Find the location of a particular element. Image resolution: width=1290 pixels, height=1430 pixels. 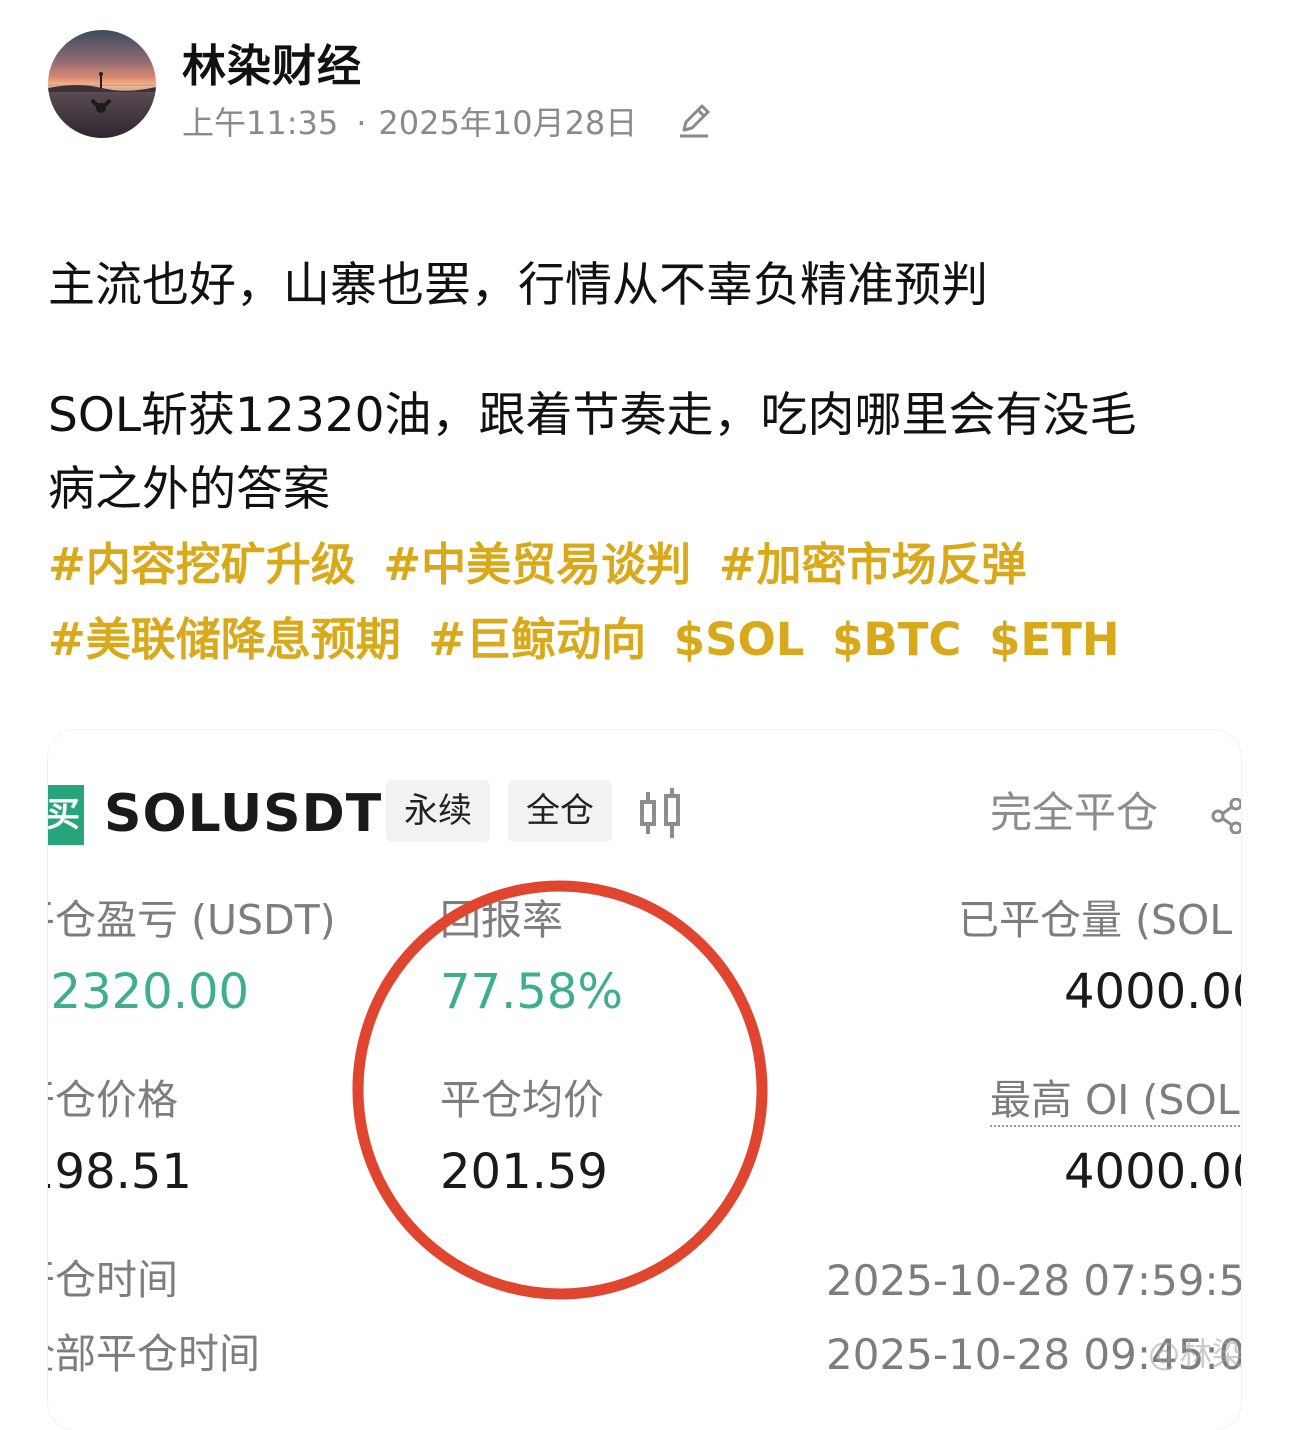

hashtag-content-mining: #内容挖矿升级 is located at coordinates (202, 564).